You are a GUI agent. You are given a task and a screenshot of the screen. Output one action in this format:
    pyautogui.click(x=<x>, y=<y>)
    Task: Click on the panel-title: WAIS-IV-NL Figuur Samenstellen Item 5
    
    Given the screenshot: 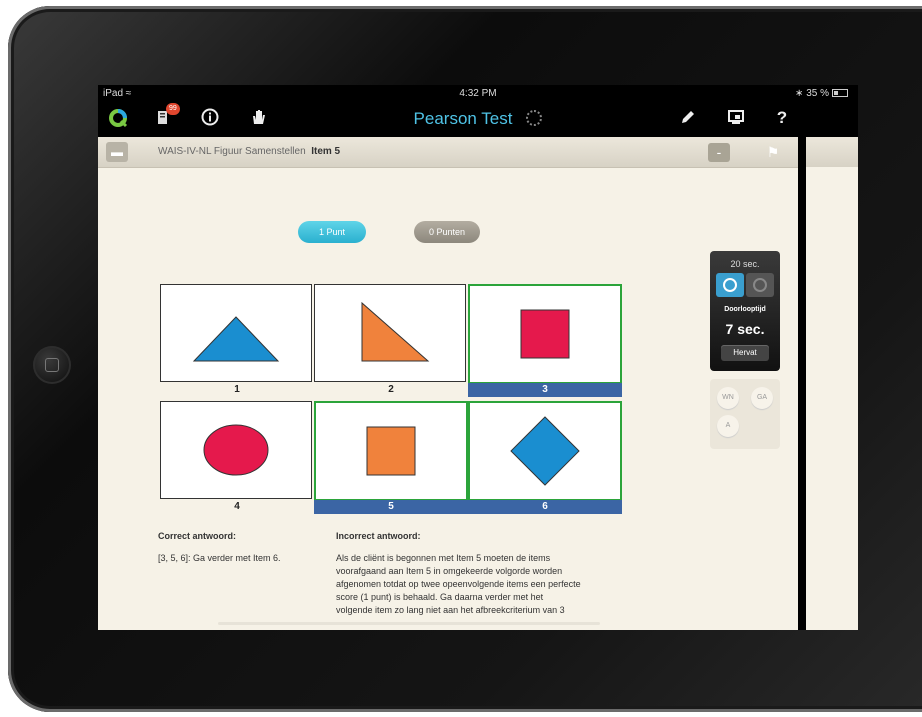 What is the action you would take?
    pyautogui.click(x=249, y=151)
    